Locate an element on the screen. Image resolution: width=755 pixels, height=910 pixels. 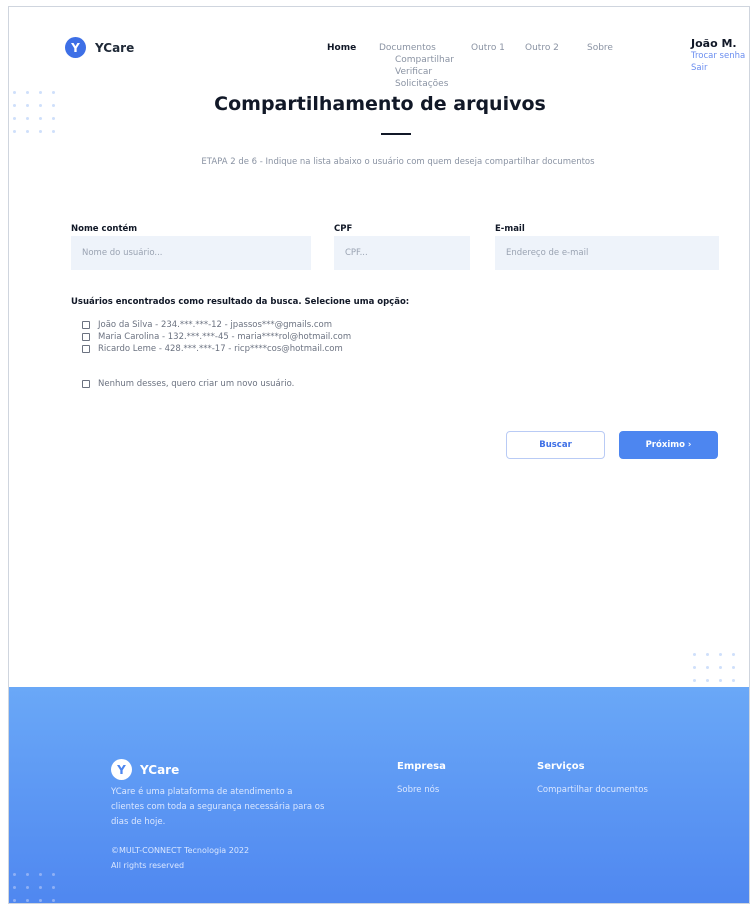
next-button: Próximo › is located at coordinates (668, 445).